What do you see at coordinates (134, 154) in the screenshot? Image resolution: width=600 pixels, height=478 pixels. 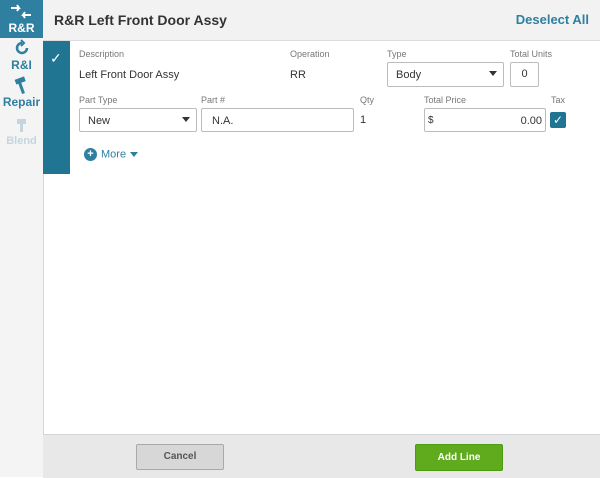 I see `caret-down-icon` at bounding box center [134, 154].